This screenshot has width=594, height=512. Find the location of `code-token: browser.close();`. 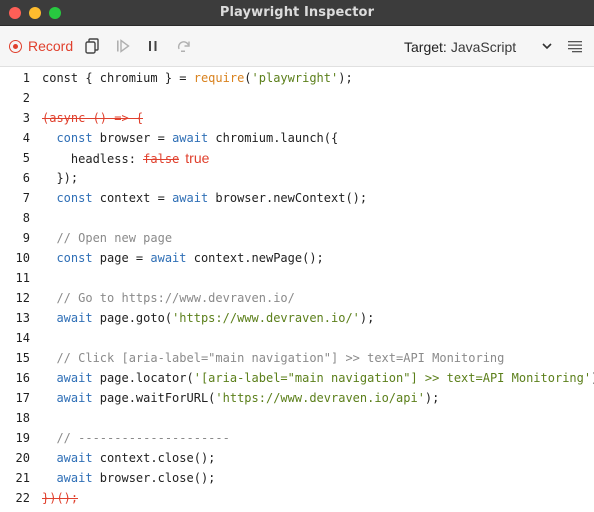

code-token: browser.close(); is located at coordinates (154, 478).